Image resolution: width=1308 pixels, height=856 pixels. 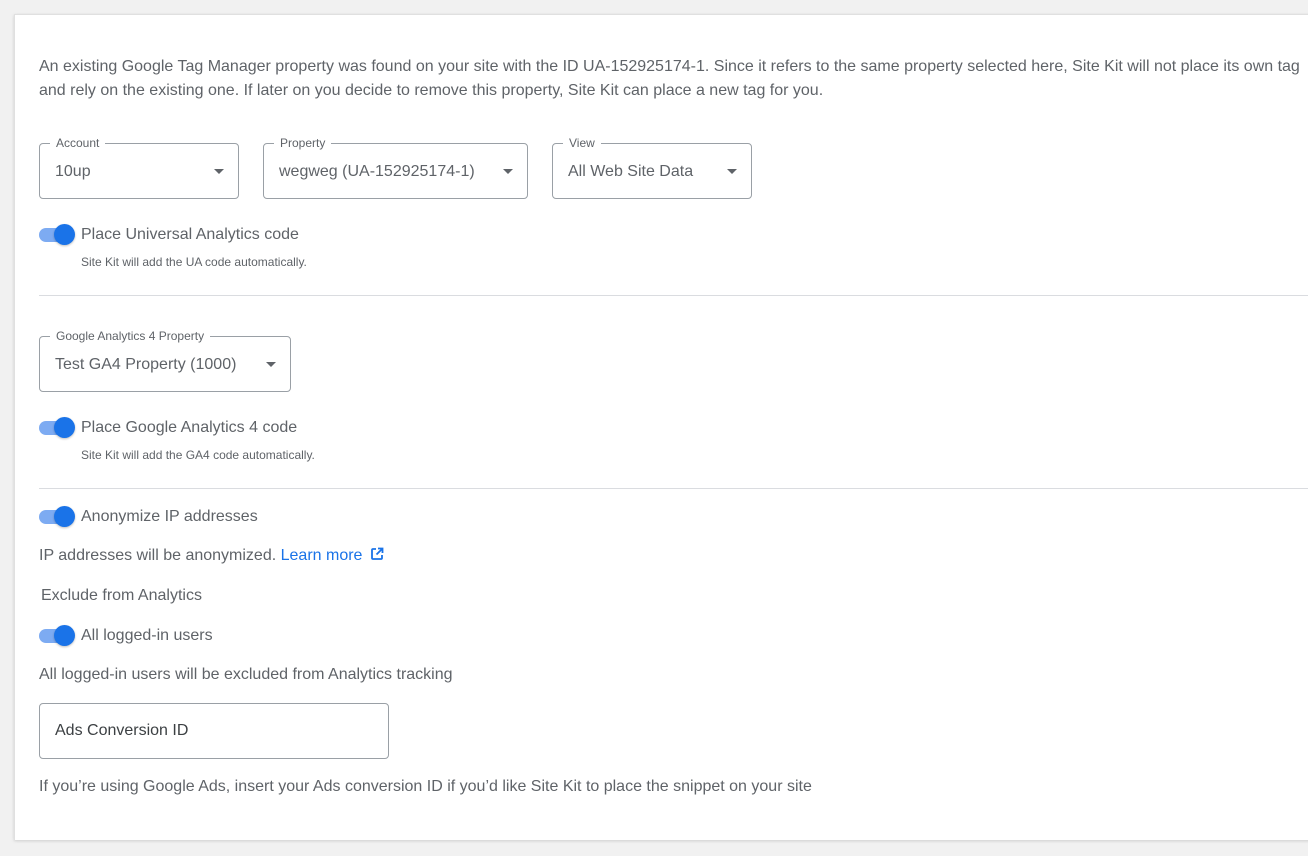 What do you see at coordinates (582, 143) in the screenshot?
I see `view-select-label: View` at bounding box center [582, 143].